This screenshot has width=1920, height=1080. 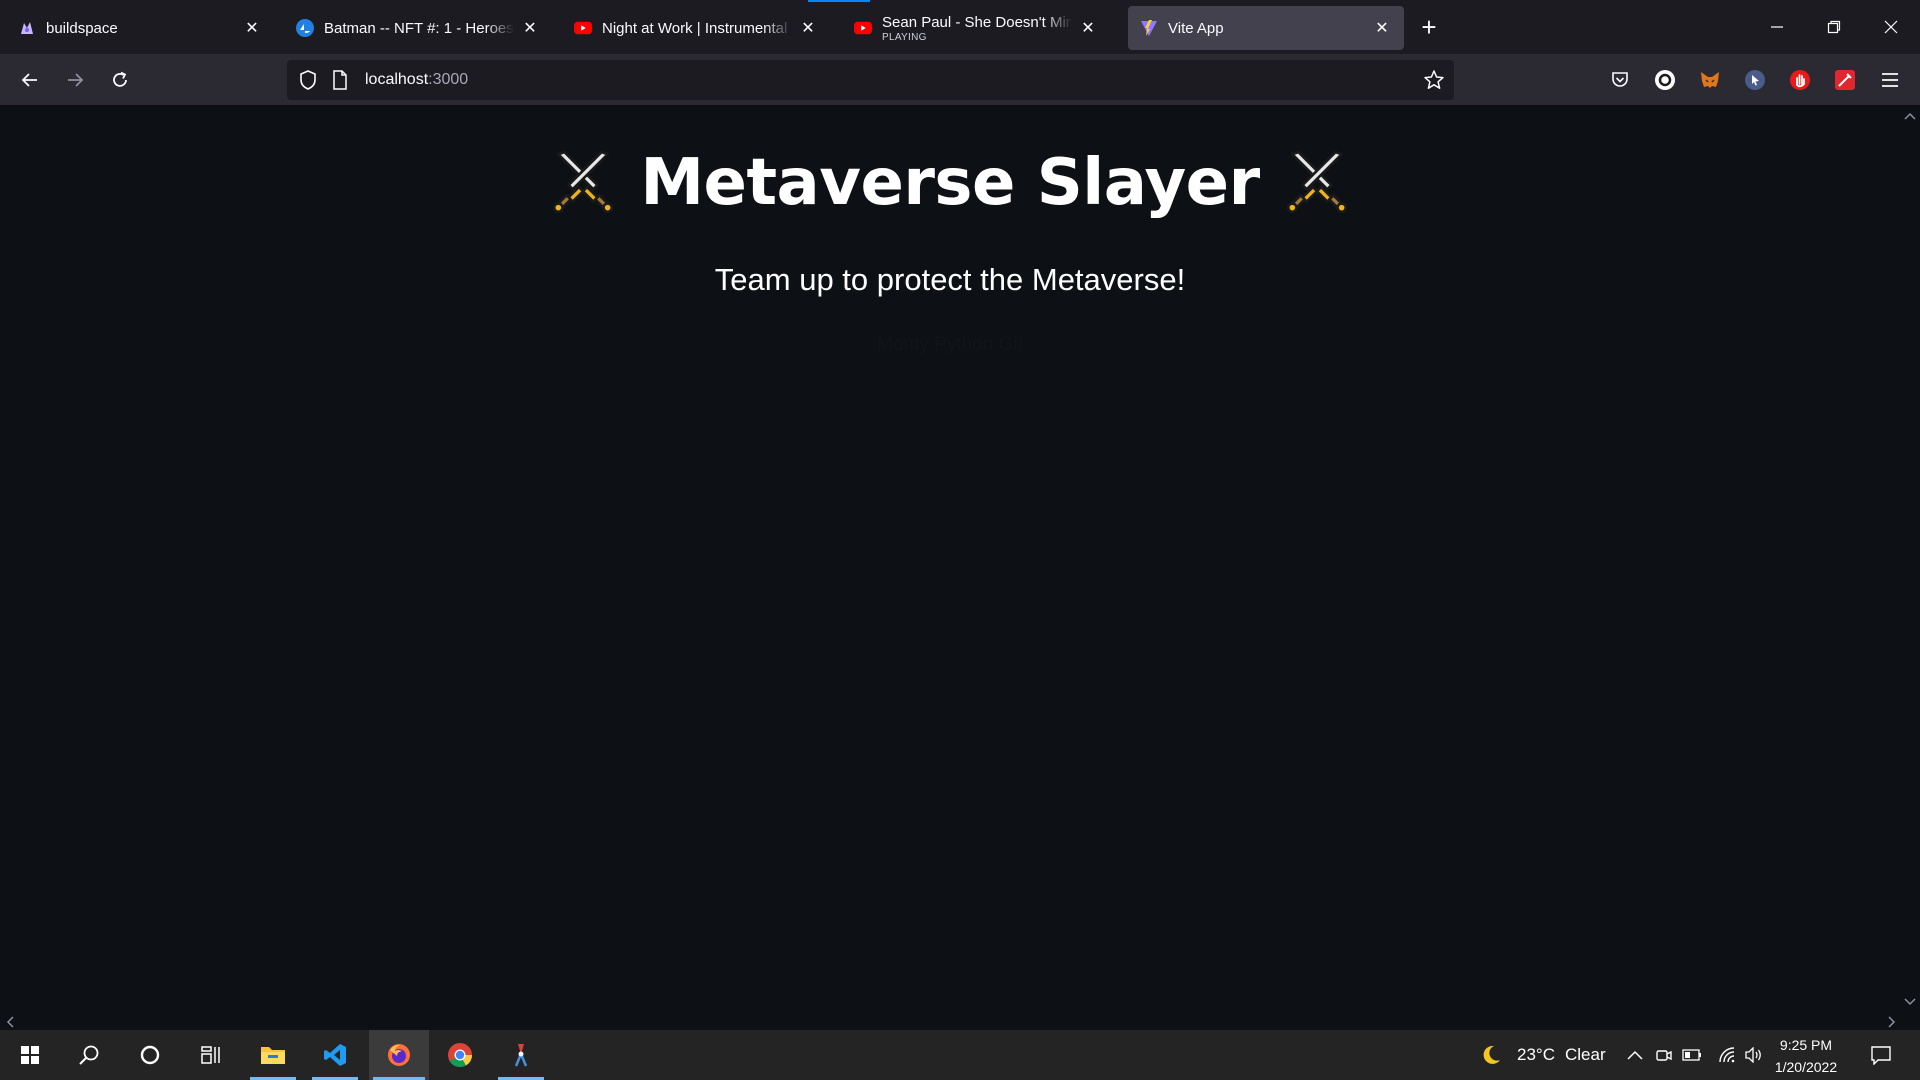 I want to click on page-header: Metaverse Slayer, so click(x=950, y=183).